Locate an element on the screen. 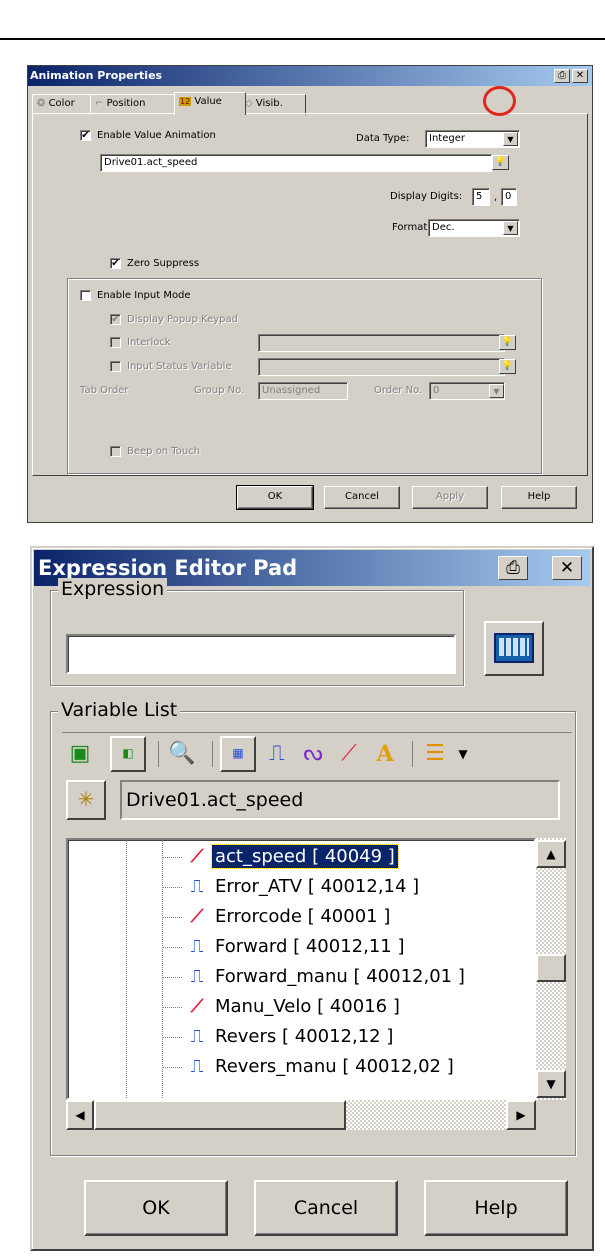 The height and width of the screenshot is (1258, 605). tree-item: ⎍ Revers [ 40012,12 ] is located at coordinates (279, 1037).